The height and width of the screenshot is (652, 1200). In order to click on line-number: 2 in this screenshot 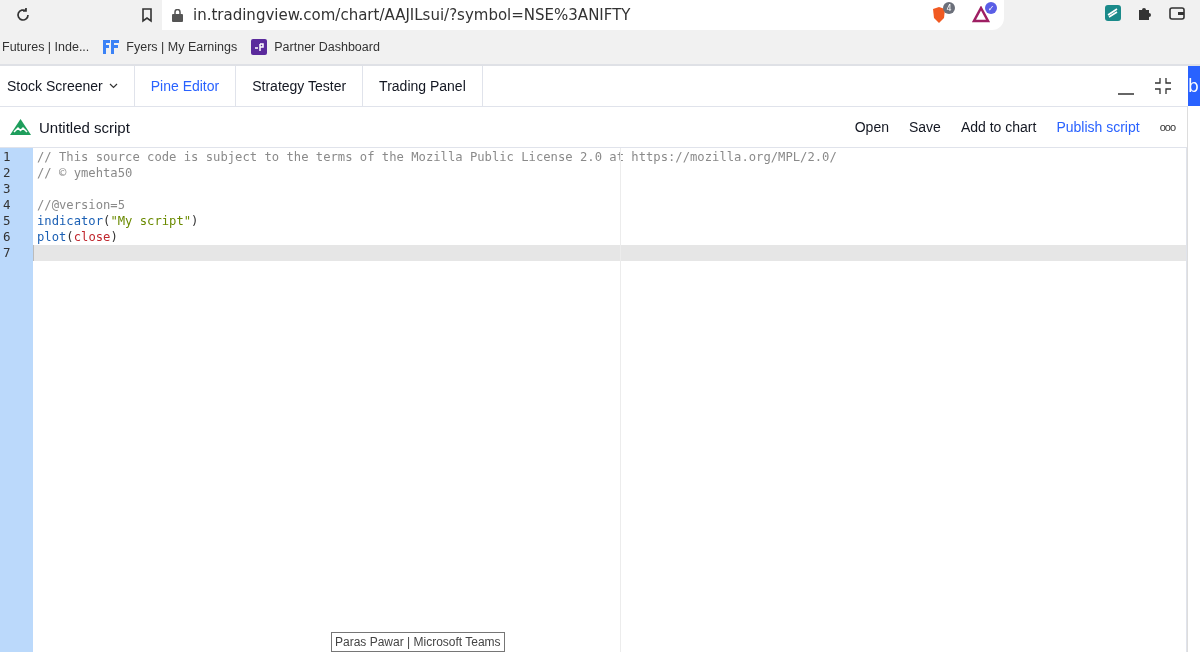, I will do `click(7, 173)`.